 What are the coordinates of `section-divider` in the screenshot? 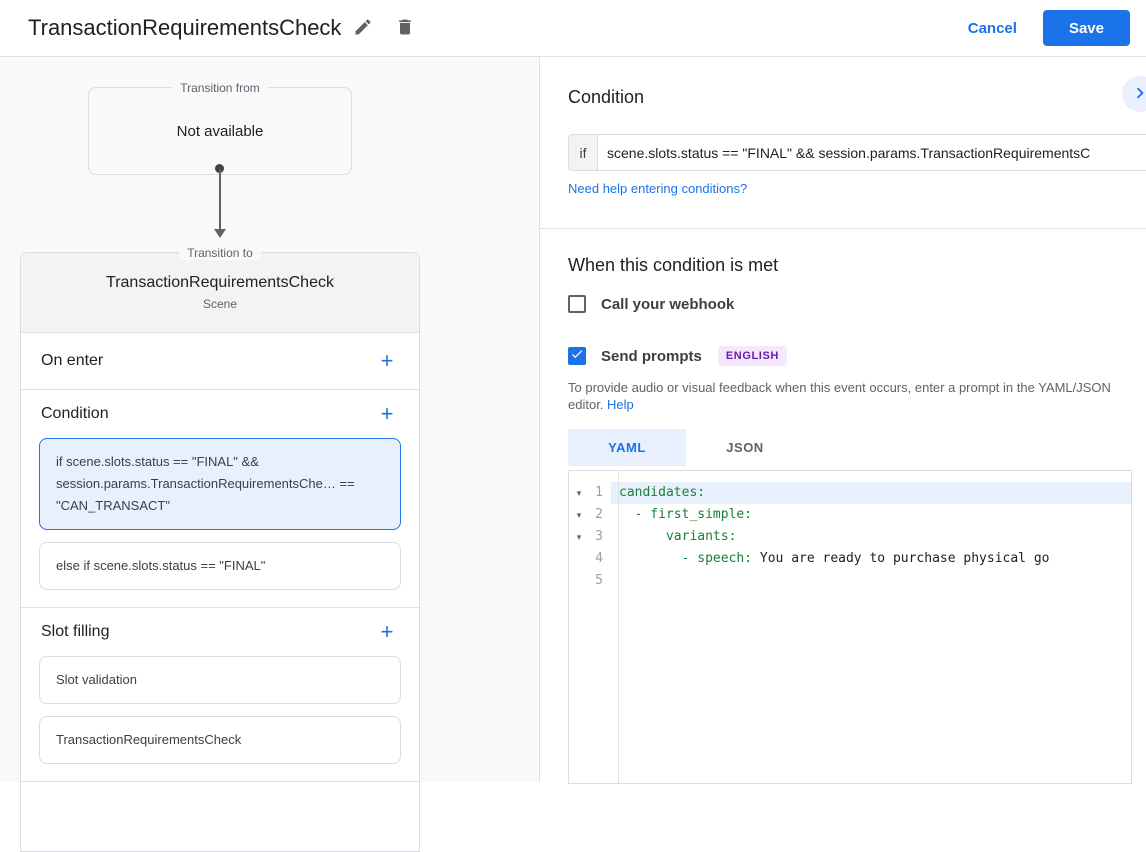 It's located at (843, 228).